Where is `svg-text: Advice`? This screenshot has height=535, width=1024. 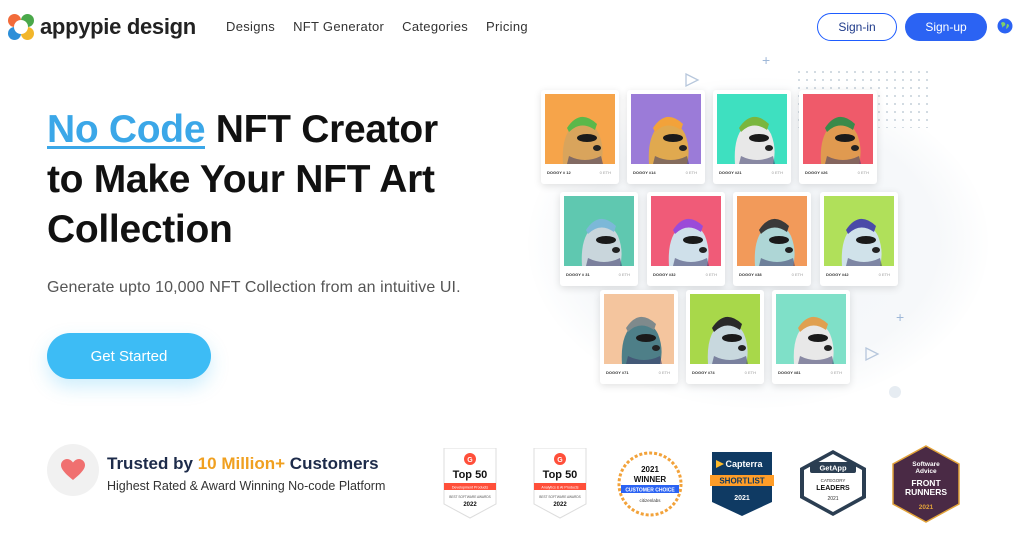
svg-text: Advice is located at coordinates (926, 471).